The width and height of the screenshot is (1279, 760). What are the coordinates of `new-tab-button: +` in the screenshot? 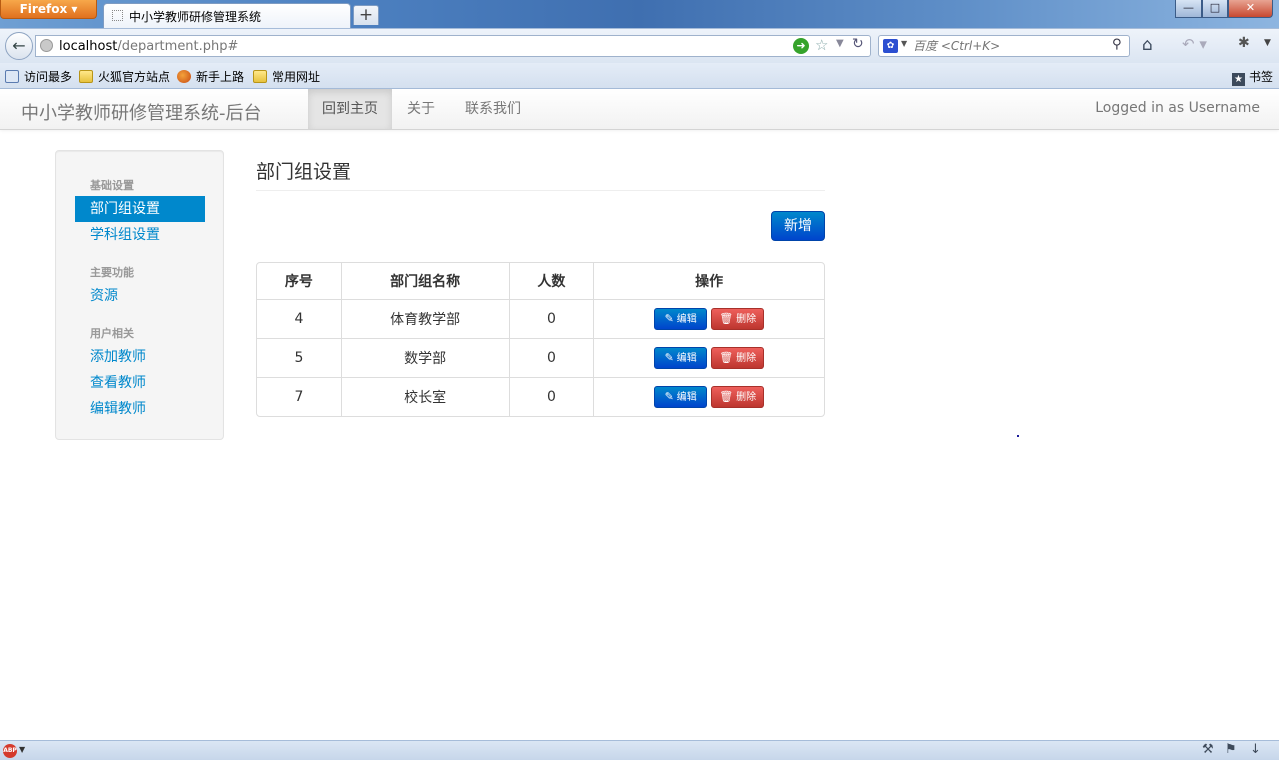 It's located at (366, 15).